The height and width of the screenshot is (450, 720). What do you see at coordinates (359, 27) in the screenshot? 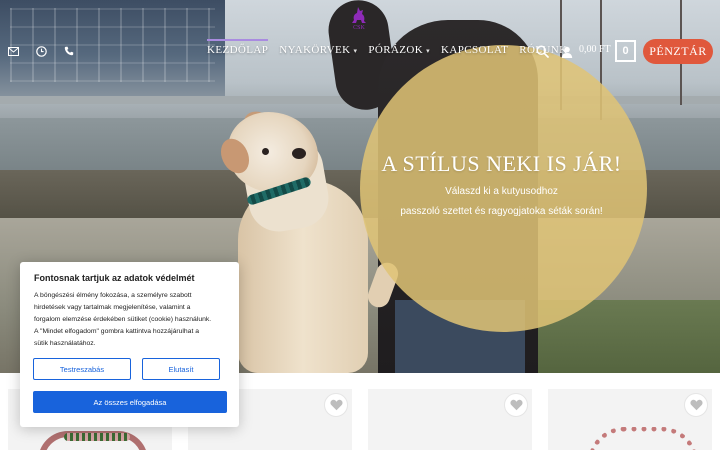
I see `svg-text: CSK` at bounding box center [359, 27].